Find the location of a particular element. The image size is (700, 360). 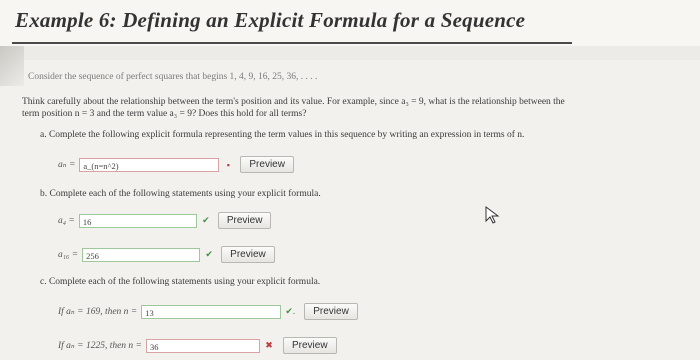

part-c-row-1: If aₙ = 169, then n = 13 ✔. Preview is located at coordinates (208, 311).